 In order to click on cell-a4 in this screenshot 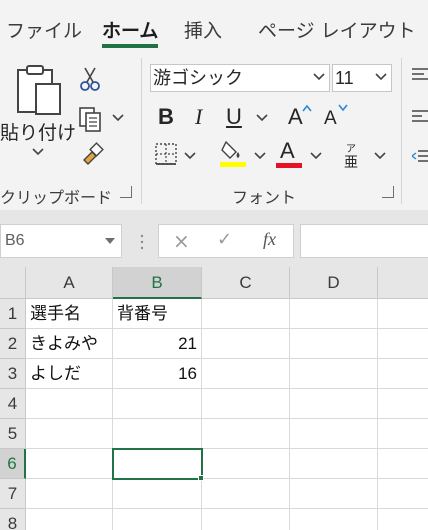, I will do `click(69, 404)`.